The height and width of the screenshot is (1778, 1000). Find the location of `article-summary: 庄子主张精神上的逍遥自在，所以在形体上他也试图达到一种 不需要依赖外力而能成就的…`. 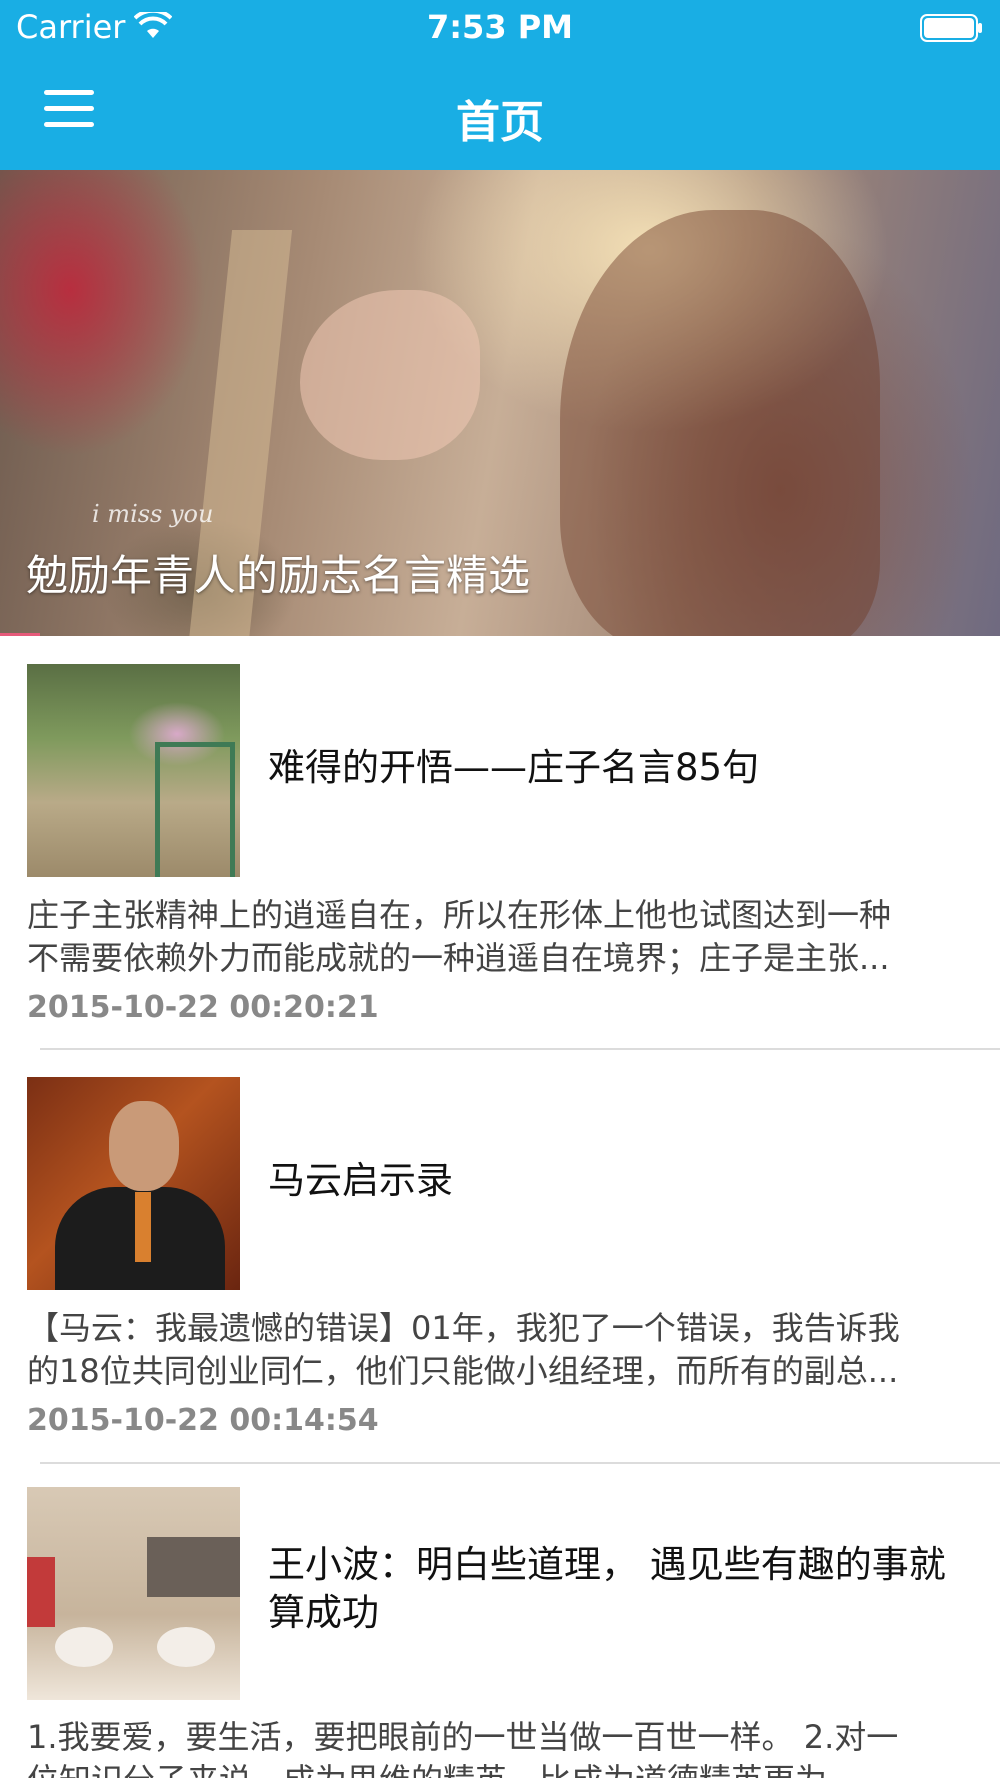

article-summary: 庄子主张精神上的逍遥自在，所以在形体上他也试图达到一种 不需要依赖外力而能成就的… is located at coordinates (502, 937).